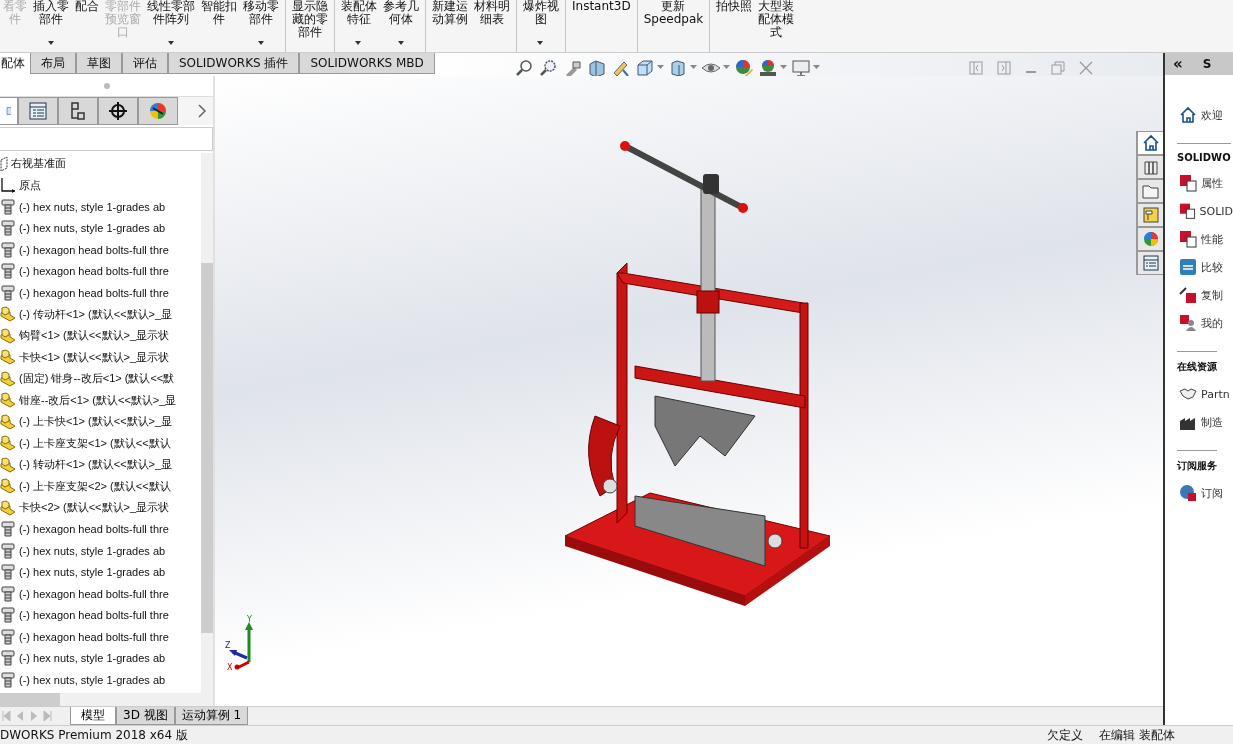  What do you see at coordinates (118, 111) in the screenshot?
I see `panel-tab` at bounding box center [118, 111].